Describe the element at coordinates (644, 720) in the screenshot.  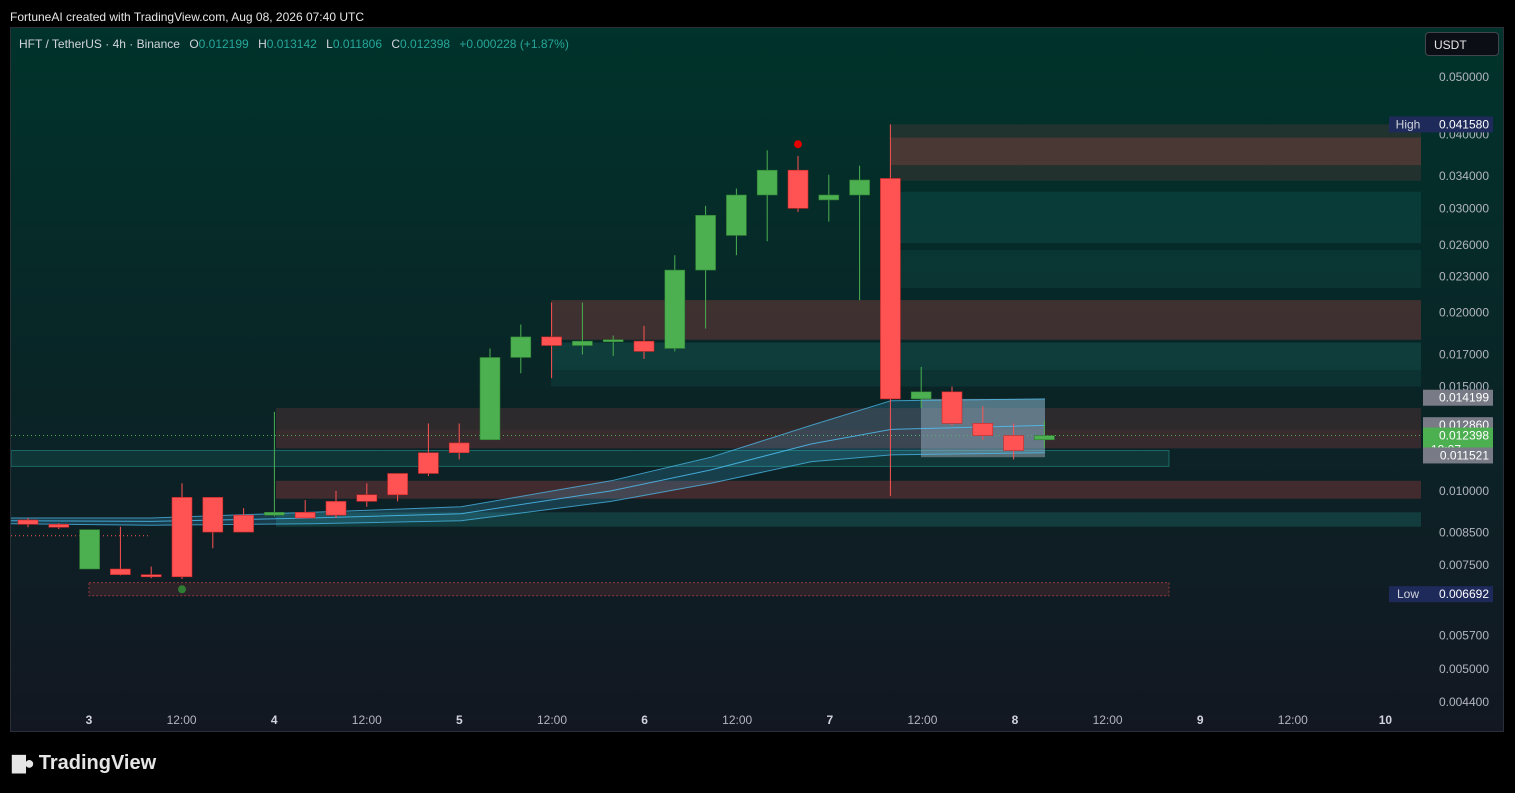
I see `x-tick-6: 6` at that location.